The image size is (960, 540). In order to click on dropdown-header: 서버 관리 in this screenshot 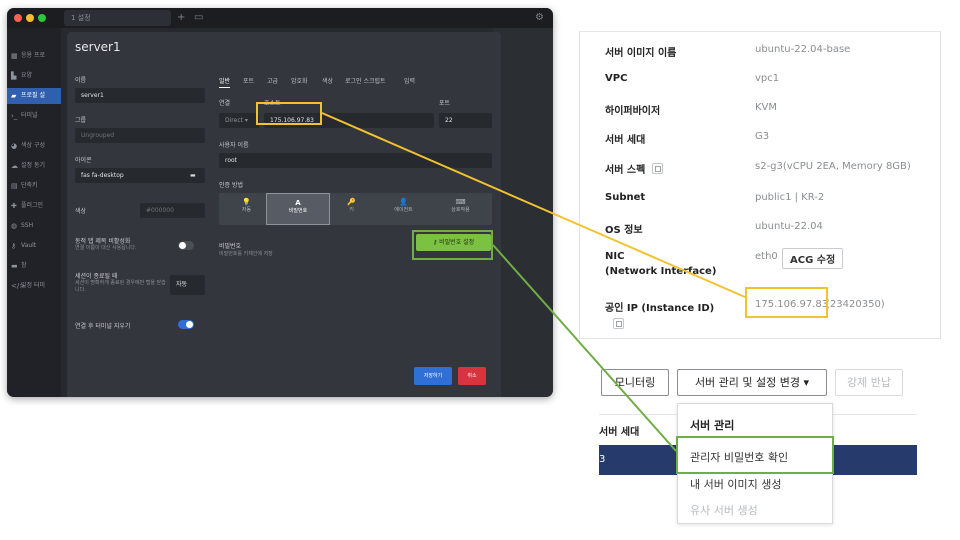, I will do `click(712, 425)`.